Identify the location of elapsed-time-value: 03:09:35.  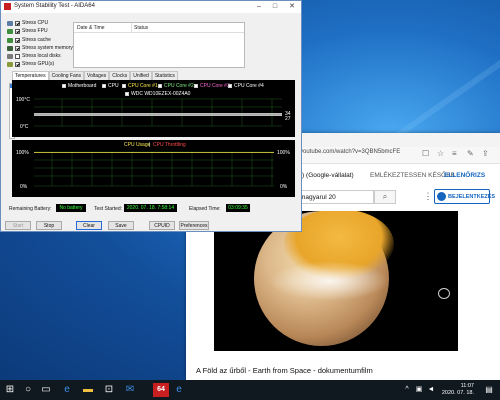
(238, 208).